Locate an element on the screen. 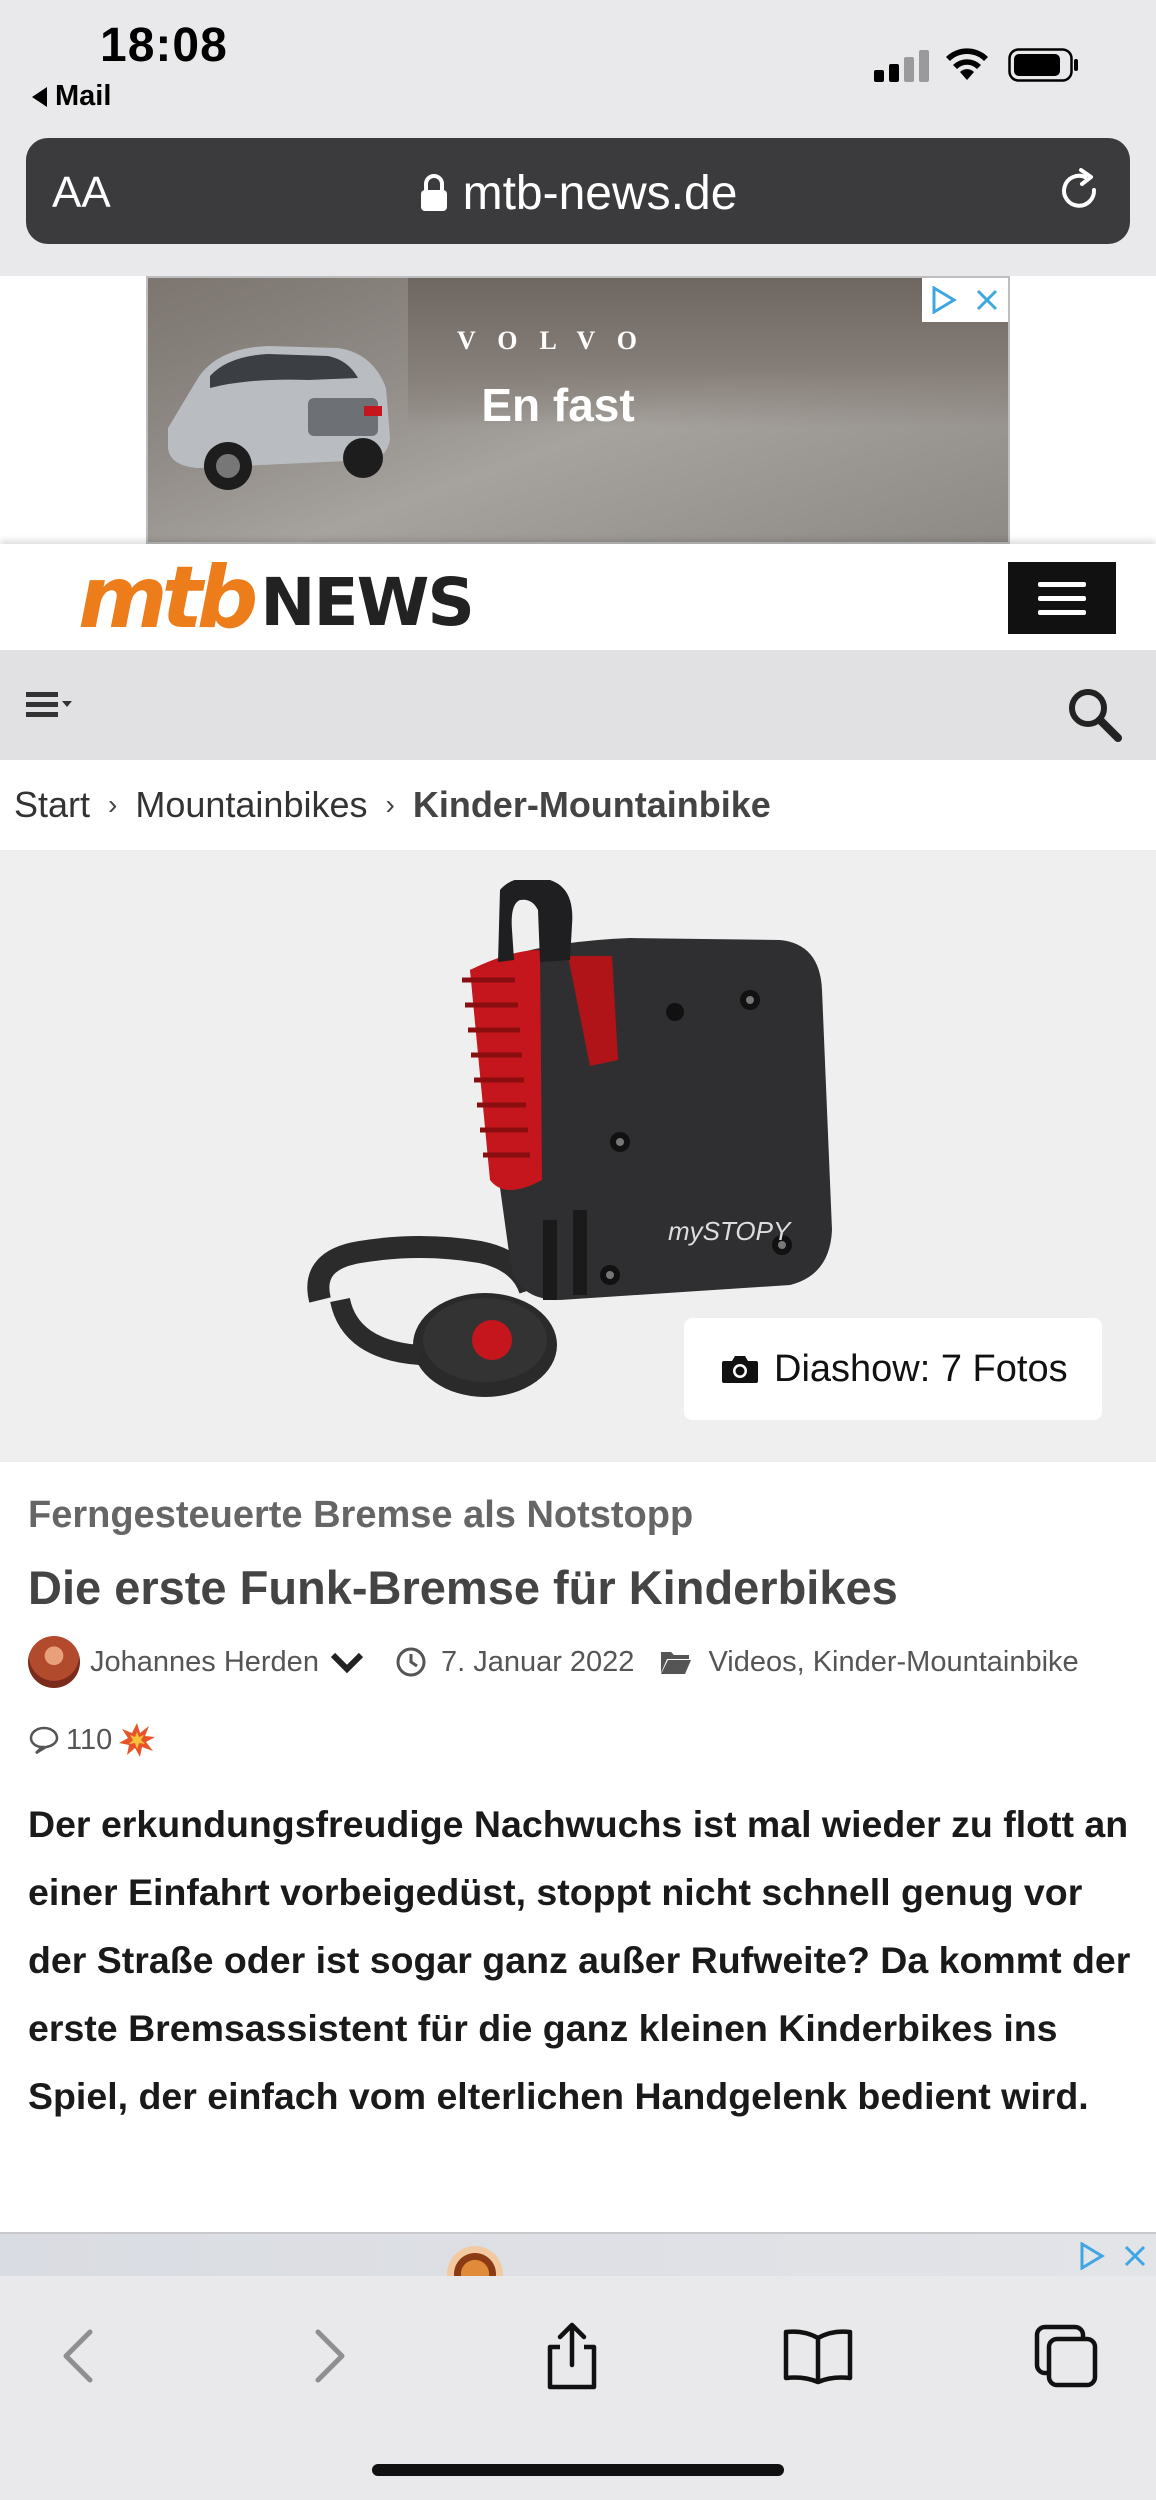  author-avatar is located at coordinates (54, 1662).